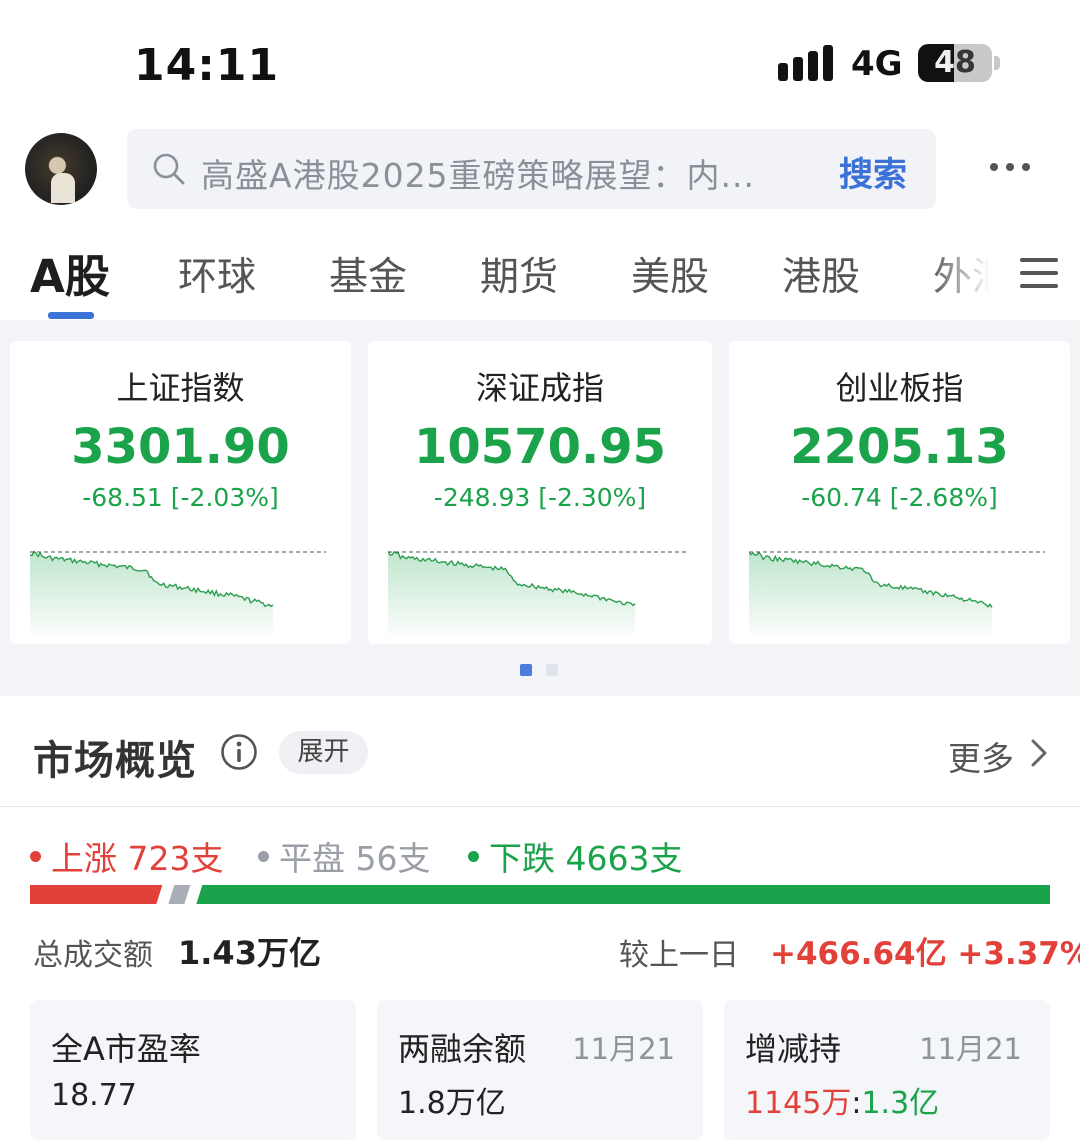 This screenshot has width=1080, height=1140. Describe the element at coordinates (368, 274) in the screenshot. I see `tab-funds: 基金` at that location.